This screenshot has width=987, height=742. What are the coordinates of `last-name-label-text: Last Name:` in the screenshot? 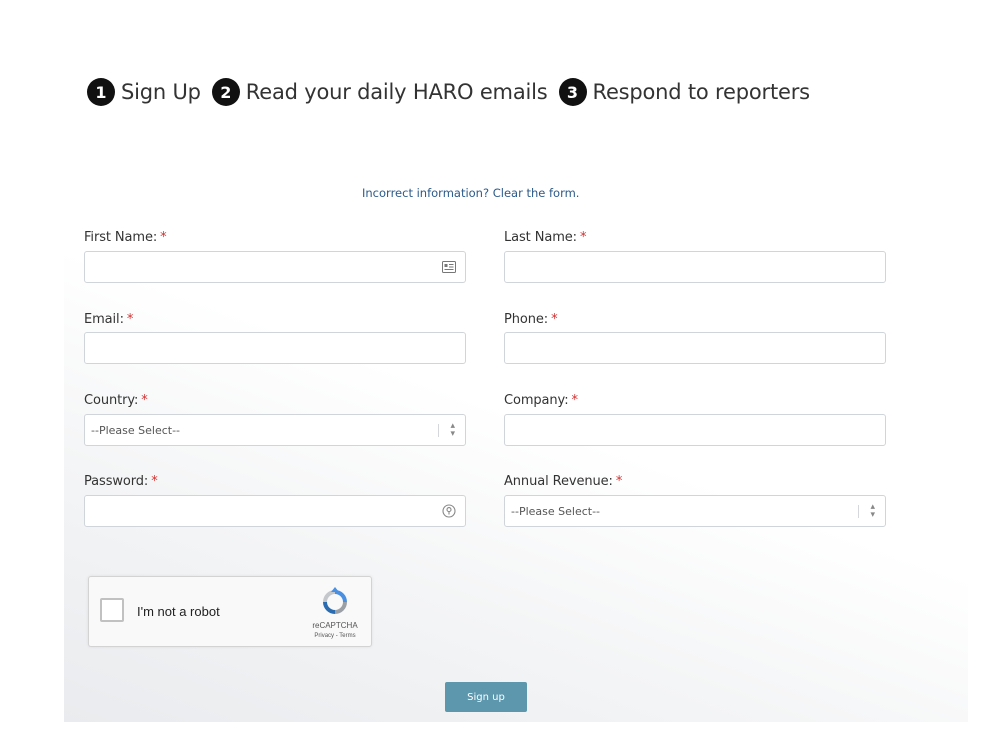 It's located at (540, 237).